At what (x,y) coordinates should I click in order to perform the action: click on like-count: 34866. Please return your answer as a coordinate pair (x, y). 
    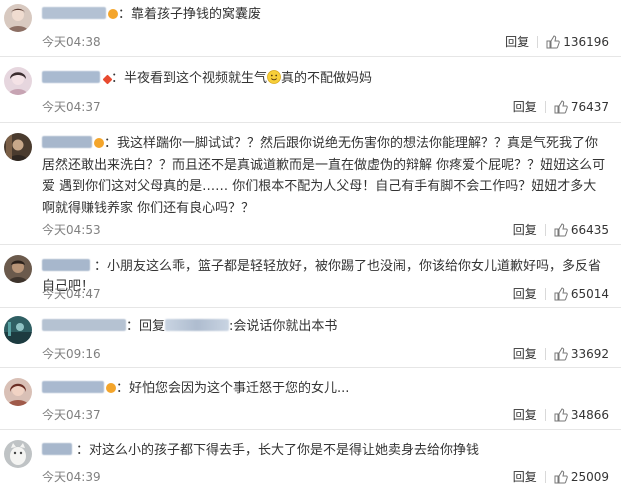
    Looking at the image, I should click on (589, 414).